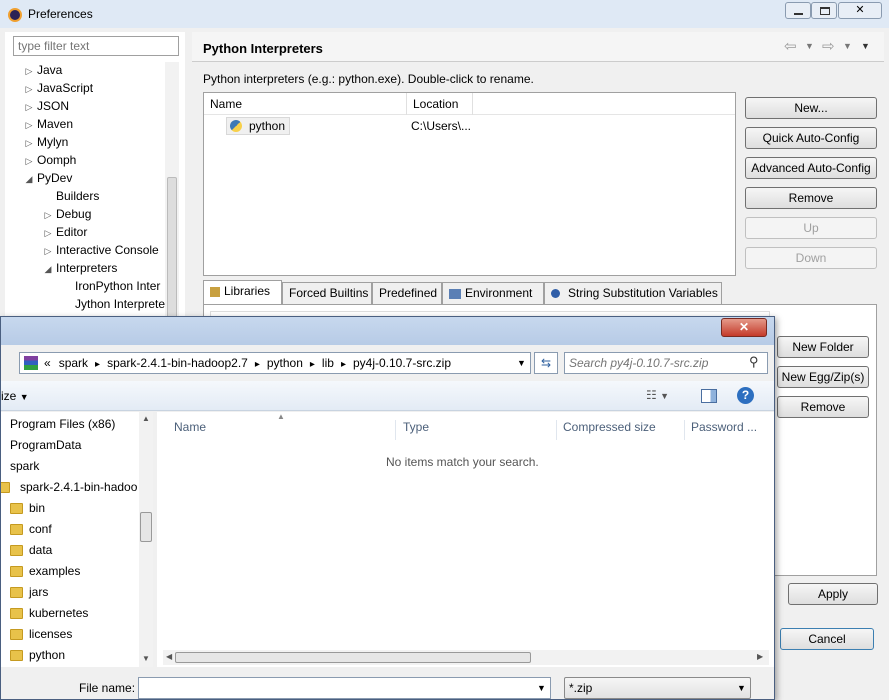 Image resolution: width=889 pixels, height=700 pixels. Describe the element at coordinates (493, 293) in the screenshot. I see `tab-environment: Environment` at that location.